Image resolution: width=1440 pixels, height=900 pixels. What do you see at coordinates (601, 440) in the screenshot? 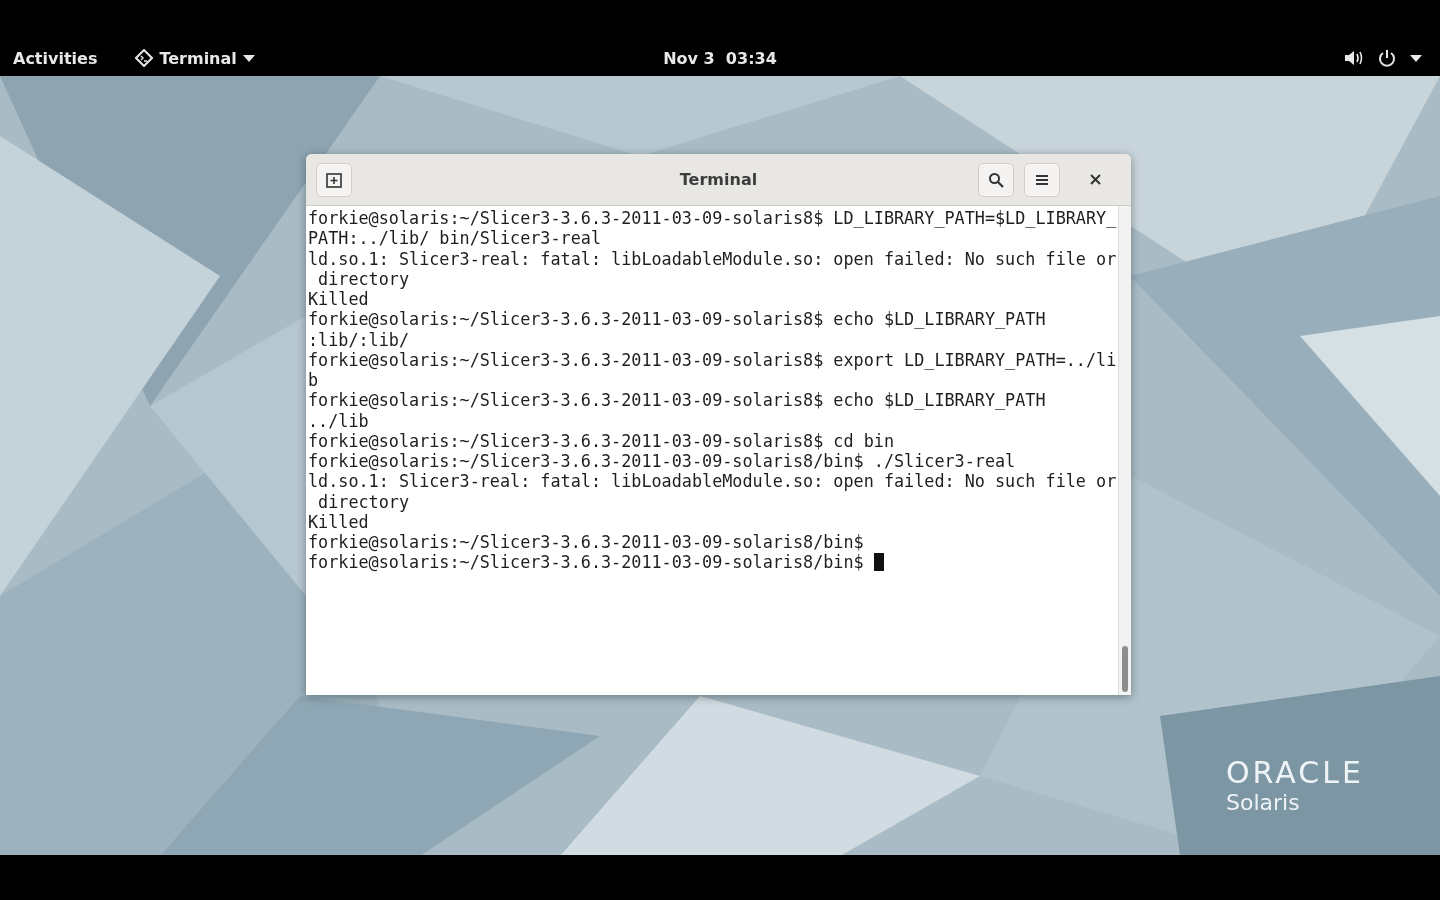
I see `terminal-line: forkie@solaris:~/Slicer3-3.6.3-2011-03-09-solaris8$ cd bin` at bounding box center [601, 440].